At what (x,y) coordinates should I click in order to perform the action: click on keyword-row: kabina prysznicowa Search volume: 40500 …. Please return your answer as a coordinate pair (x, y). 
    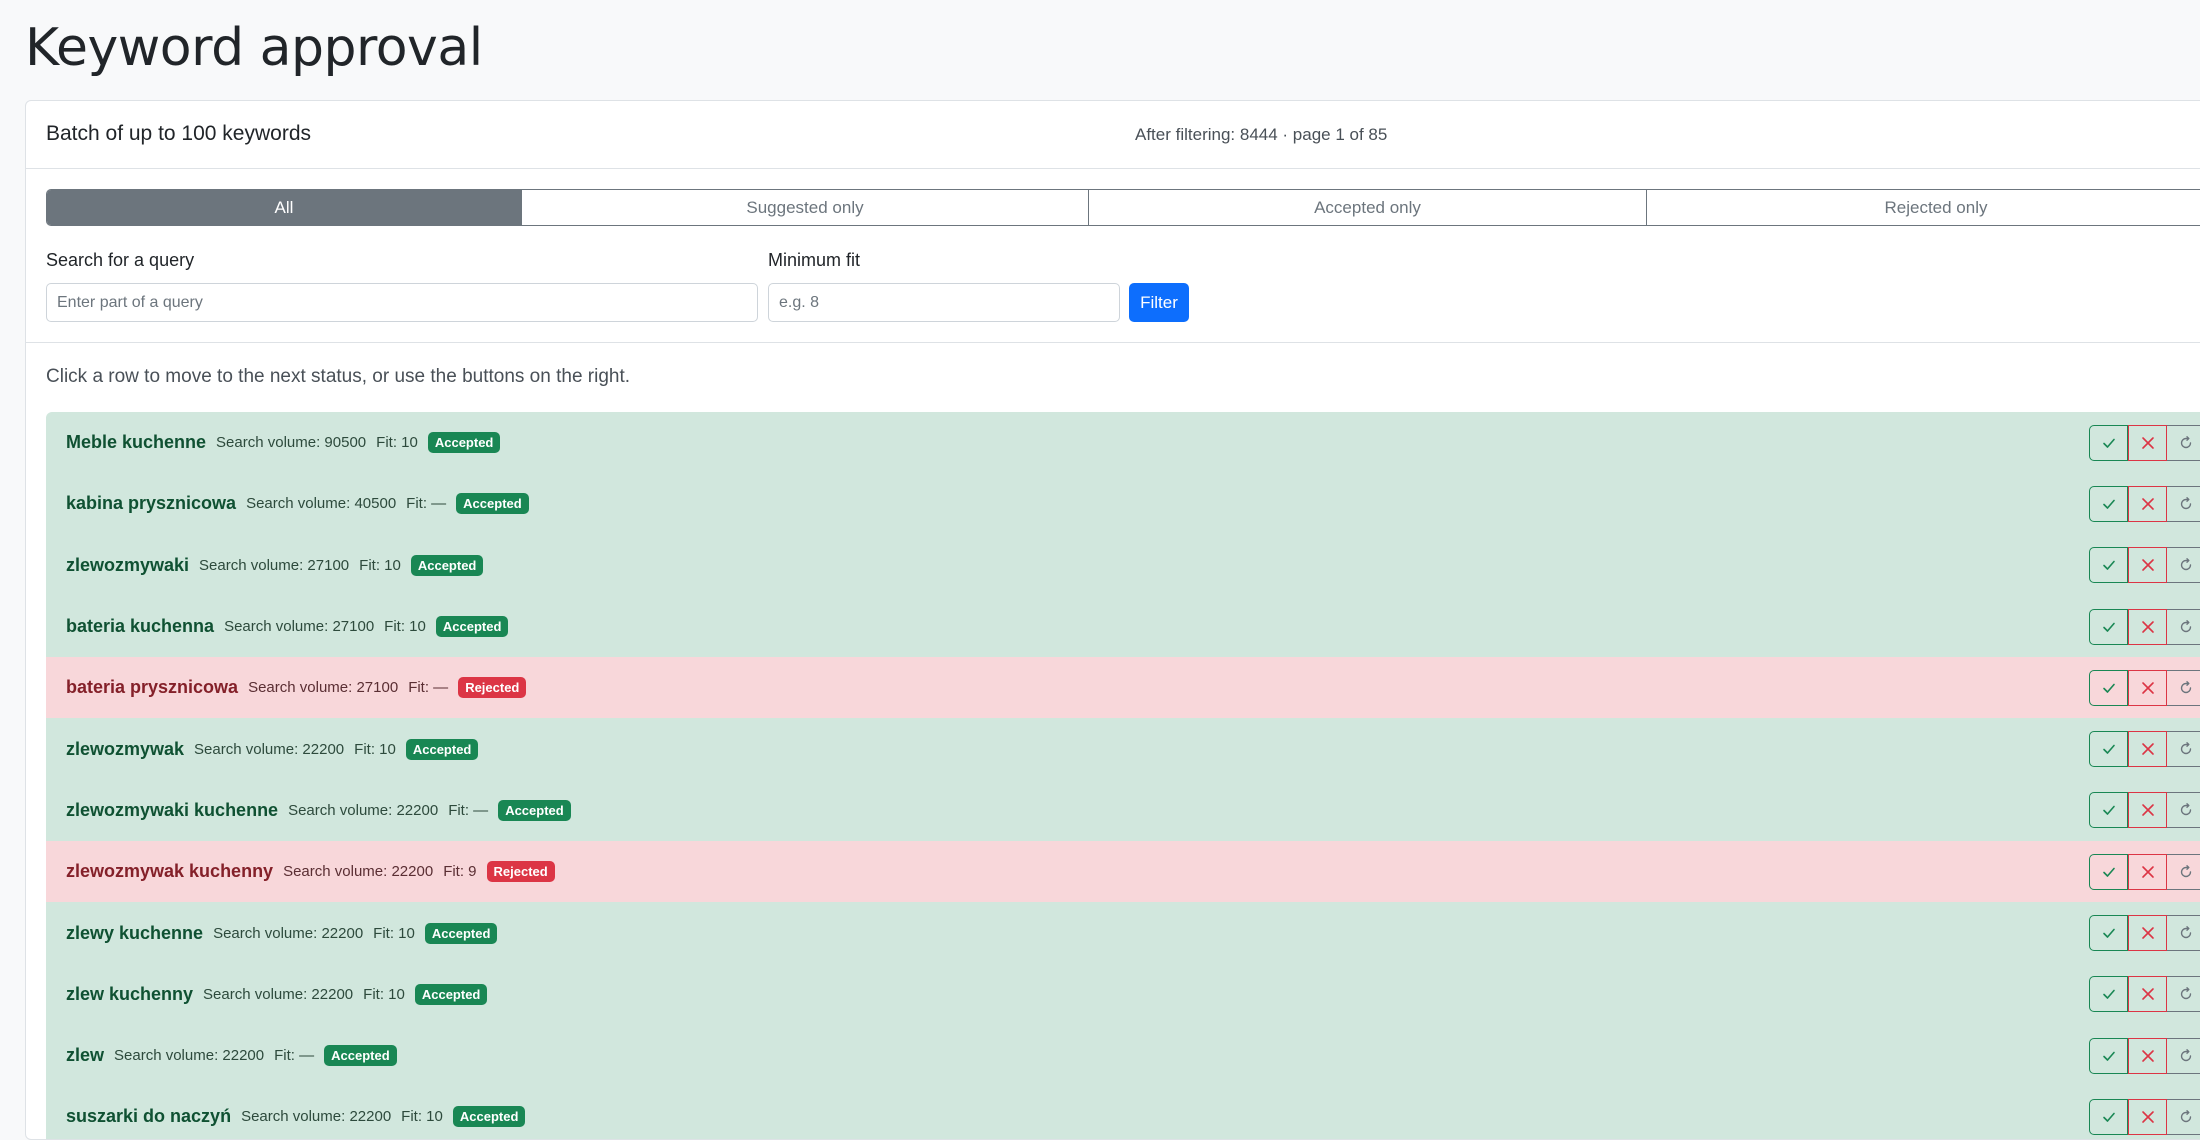
    Looking at the image, I should click on (1123, 504).